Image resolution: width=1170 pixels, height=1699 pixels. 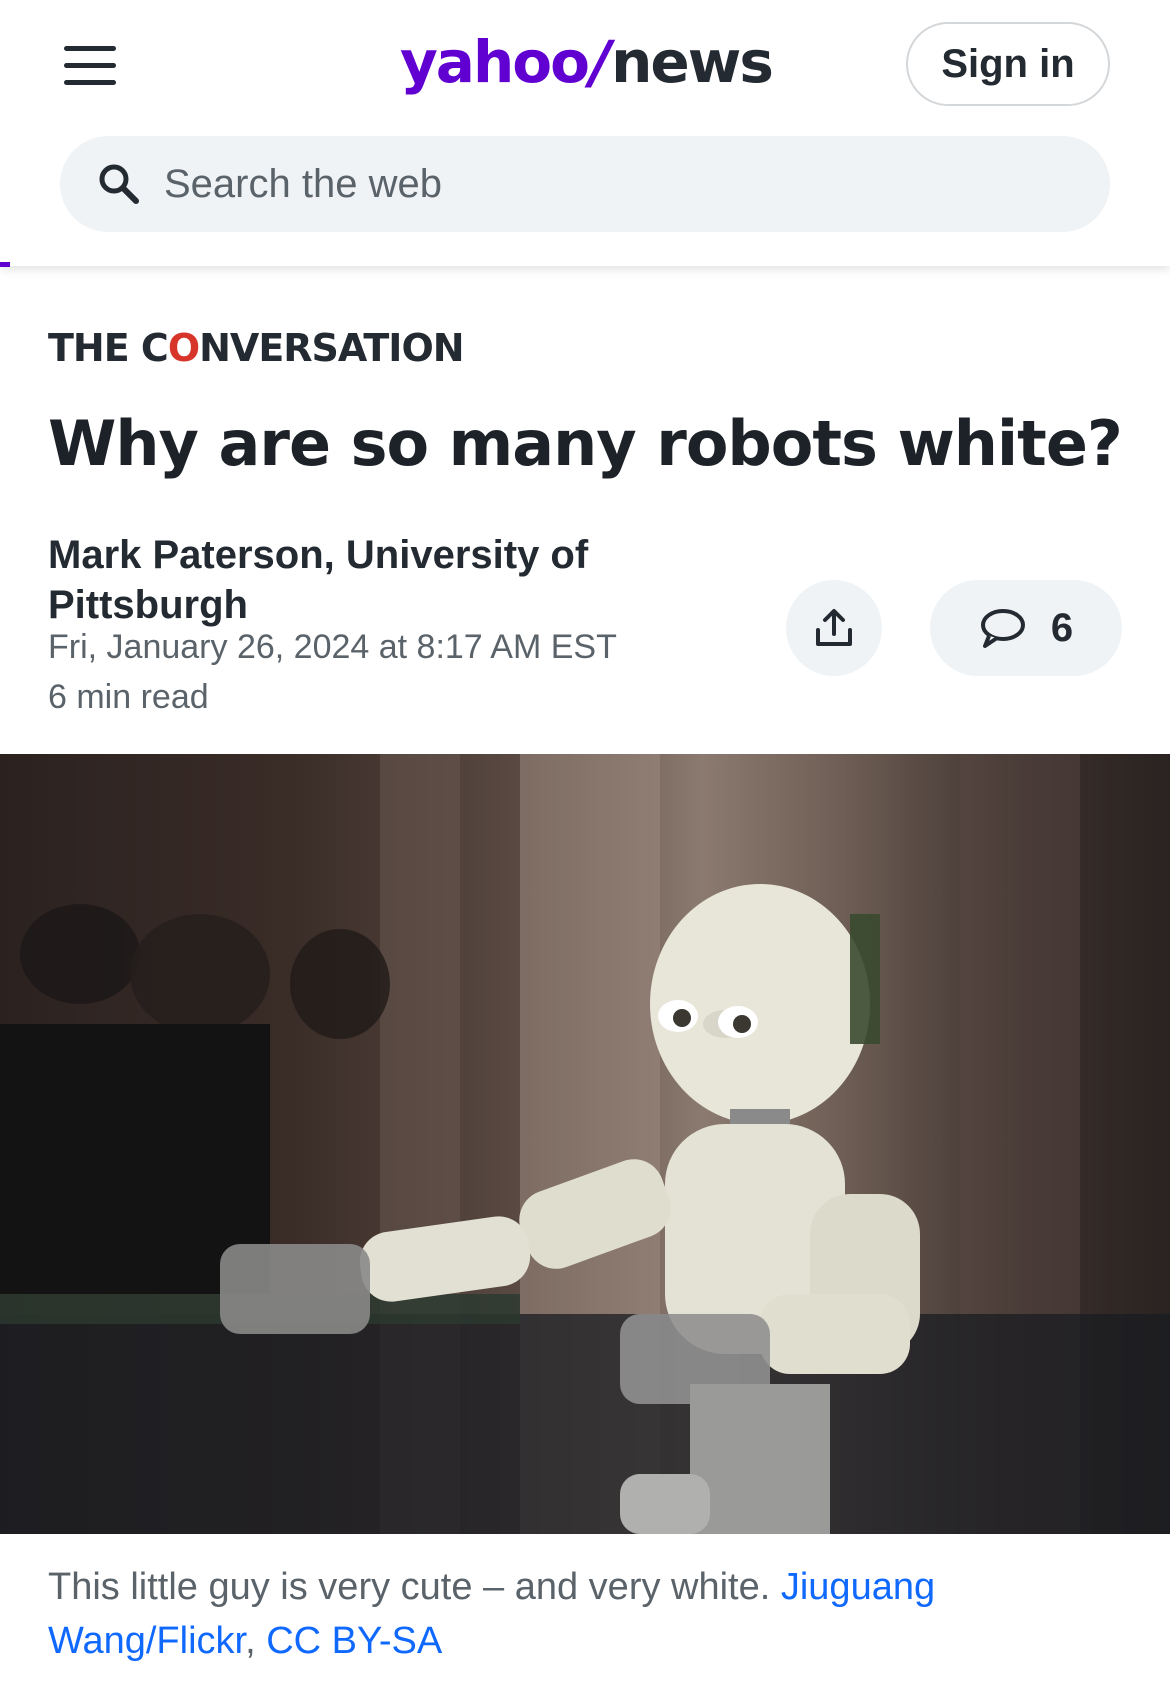 I want to click on share-button, so click(x=834, y=628).